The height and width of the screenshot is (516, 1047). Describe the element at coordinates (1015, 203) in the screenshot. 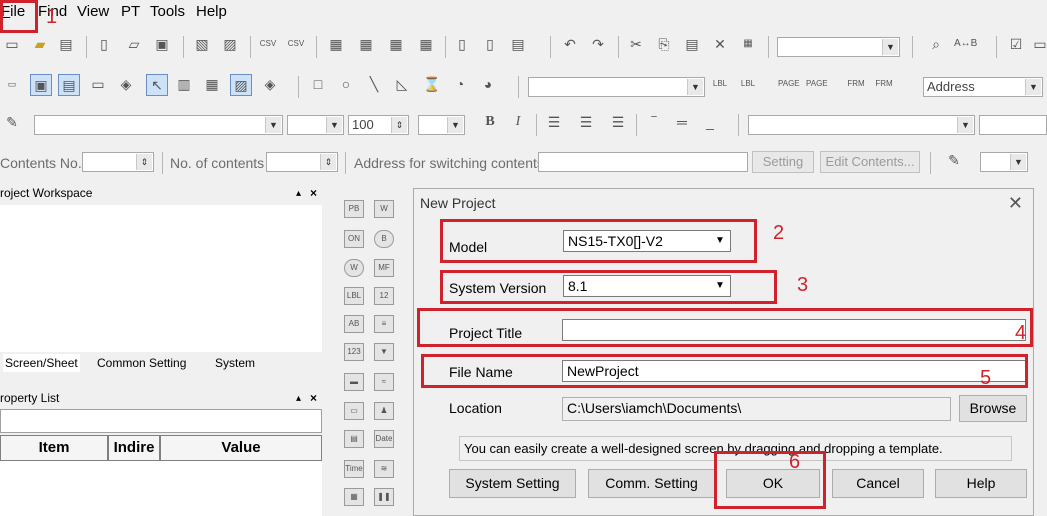

I see `close-icon: ✕` at that location.